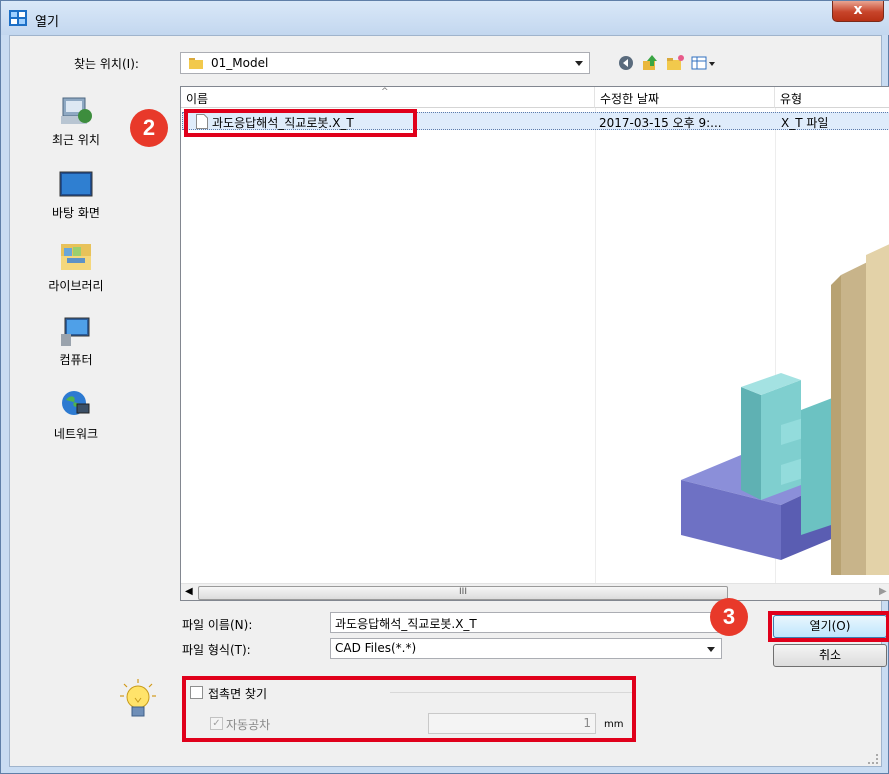  Describe the element at coordinates (76, 257) in the screenshot. I see `libraries-icon` at that location.